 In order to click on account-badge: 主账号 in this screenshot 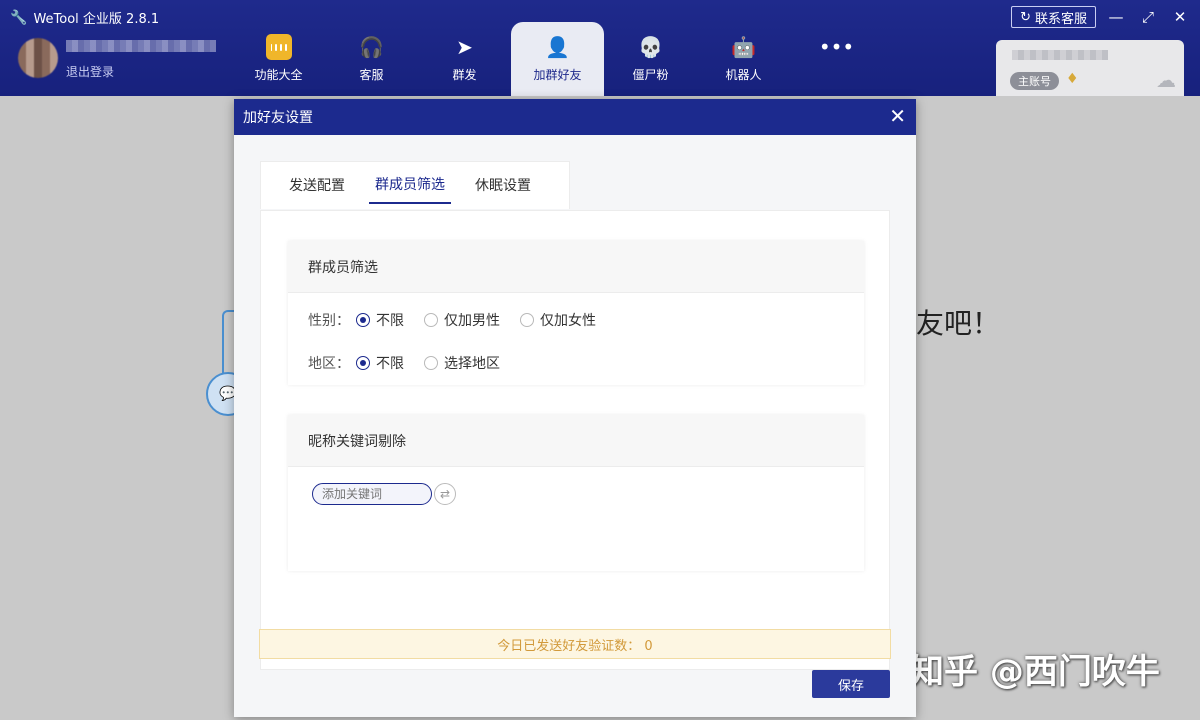, I will do `click(1034, 81)`.